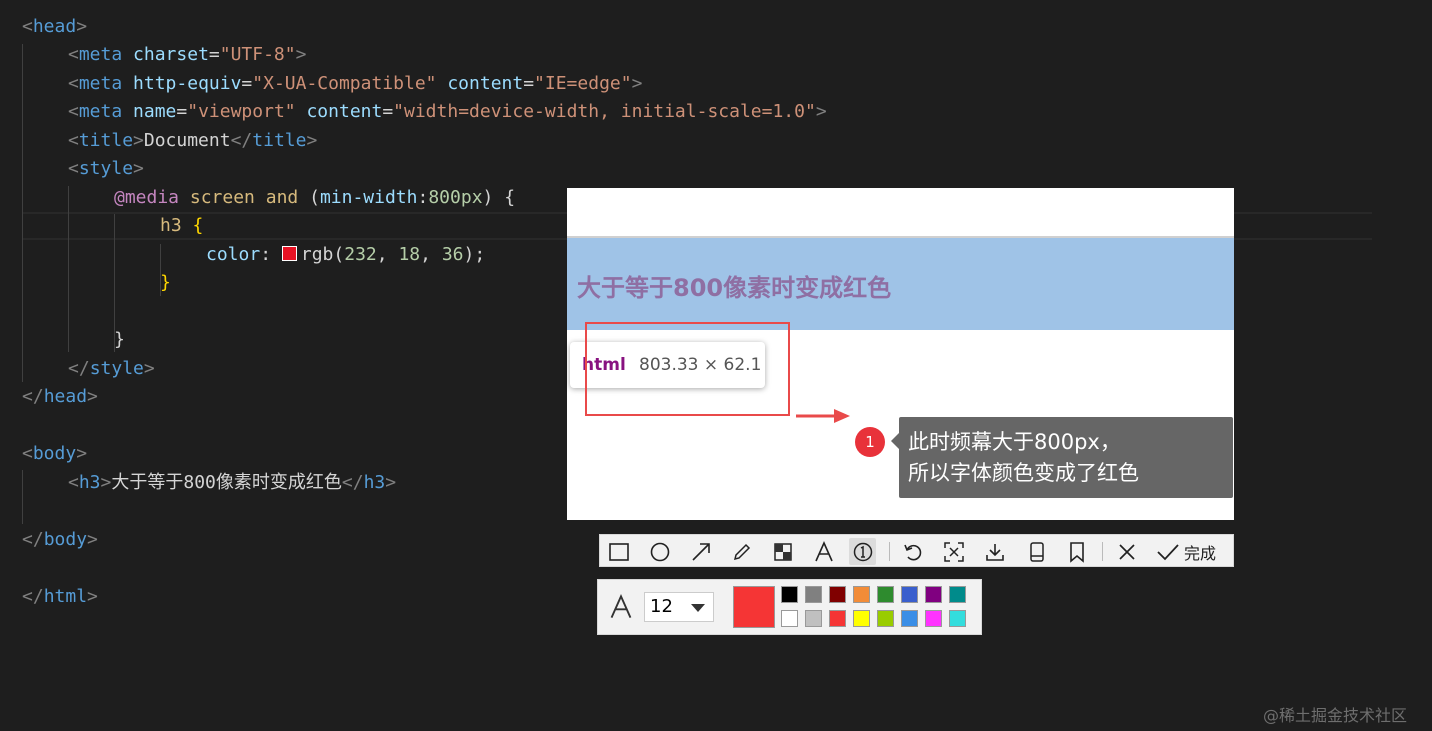 The width and height of the screenshot is (1432, 731). I want to click on code-line: <body>, so click(55, 453).